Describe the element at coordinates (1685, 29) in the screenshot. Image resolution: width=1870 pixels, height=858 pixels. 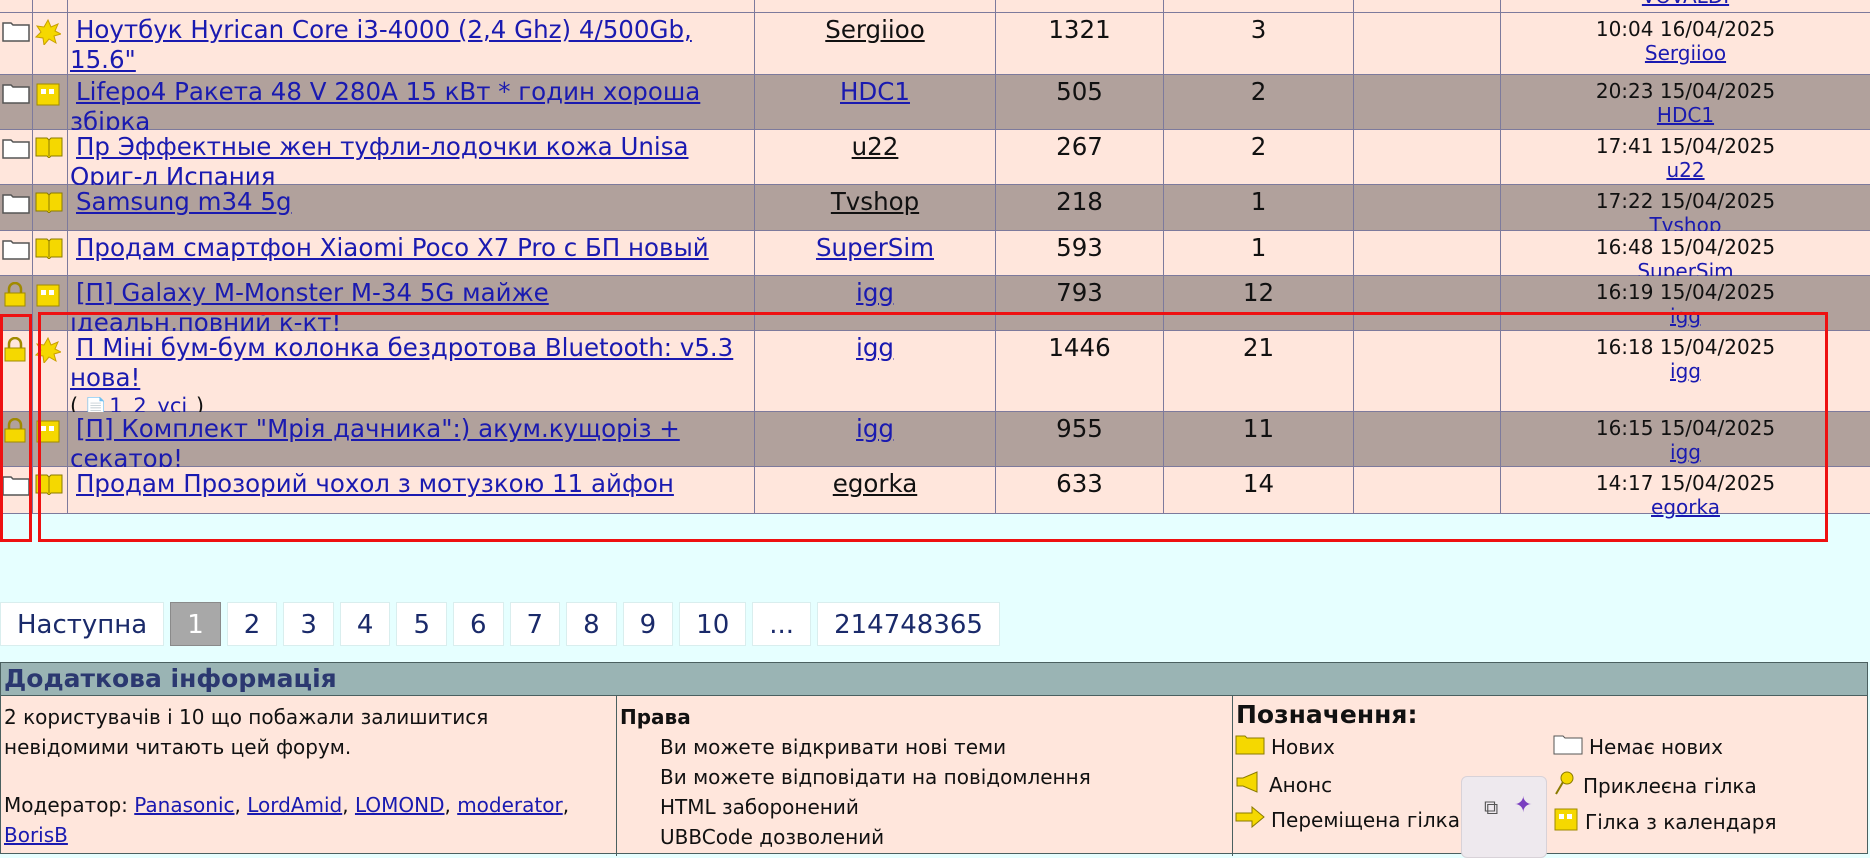
I see `last-post-time: 10:04 16/04/2025` at that location.